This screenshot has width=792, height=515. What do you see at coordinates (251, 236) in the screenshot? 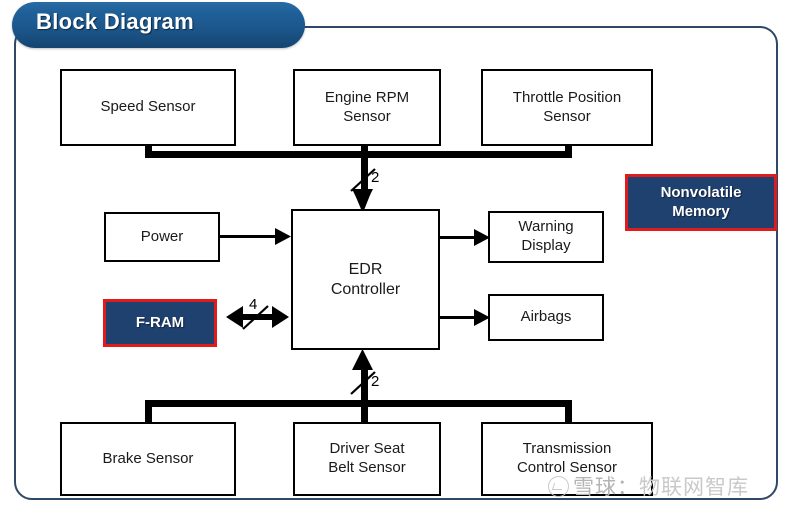
I see `wire-power-to-controller` at bounding box center [251, 236].